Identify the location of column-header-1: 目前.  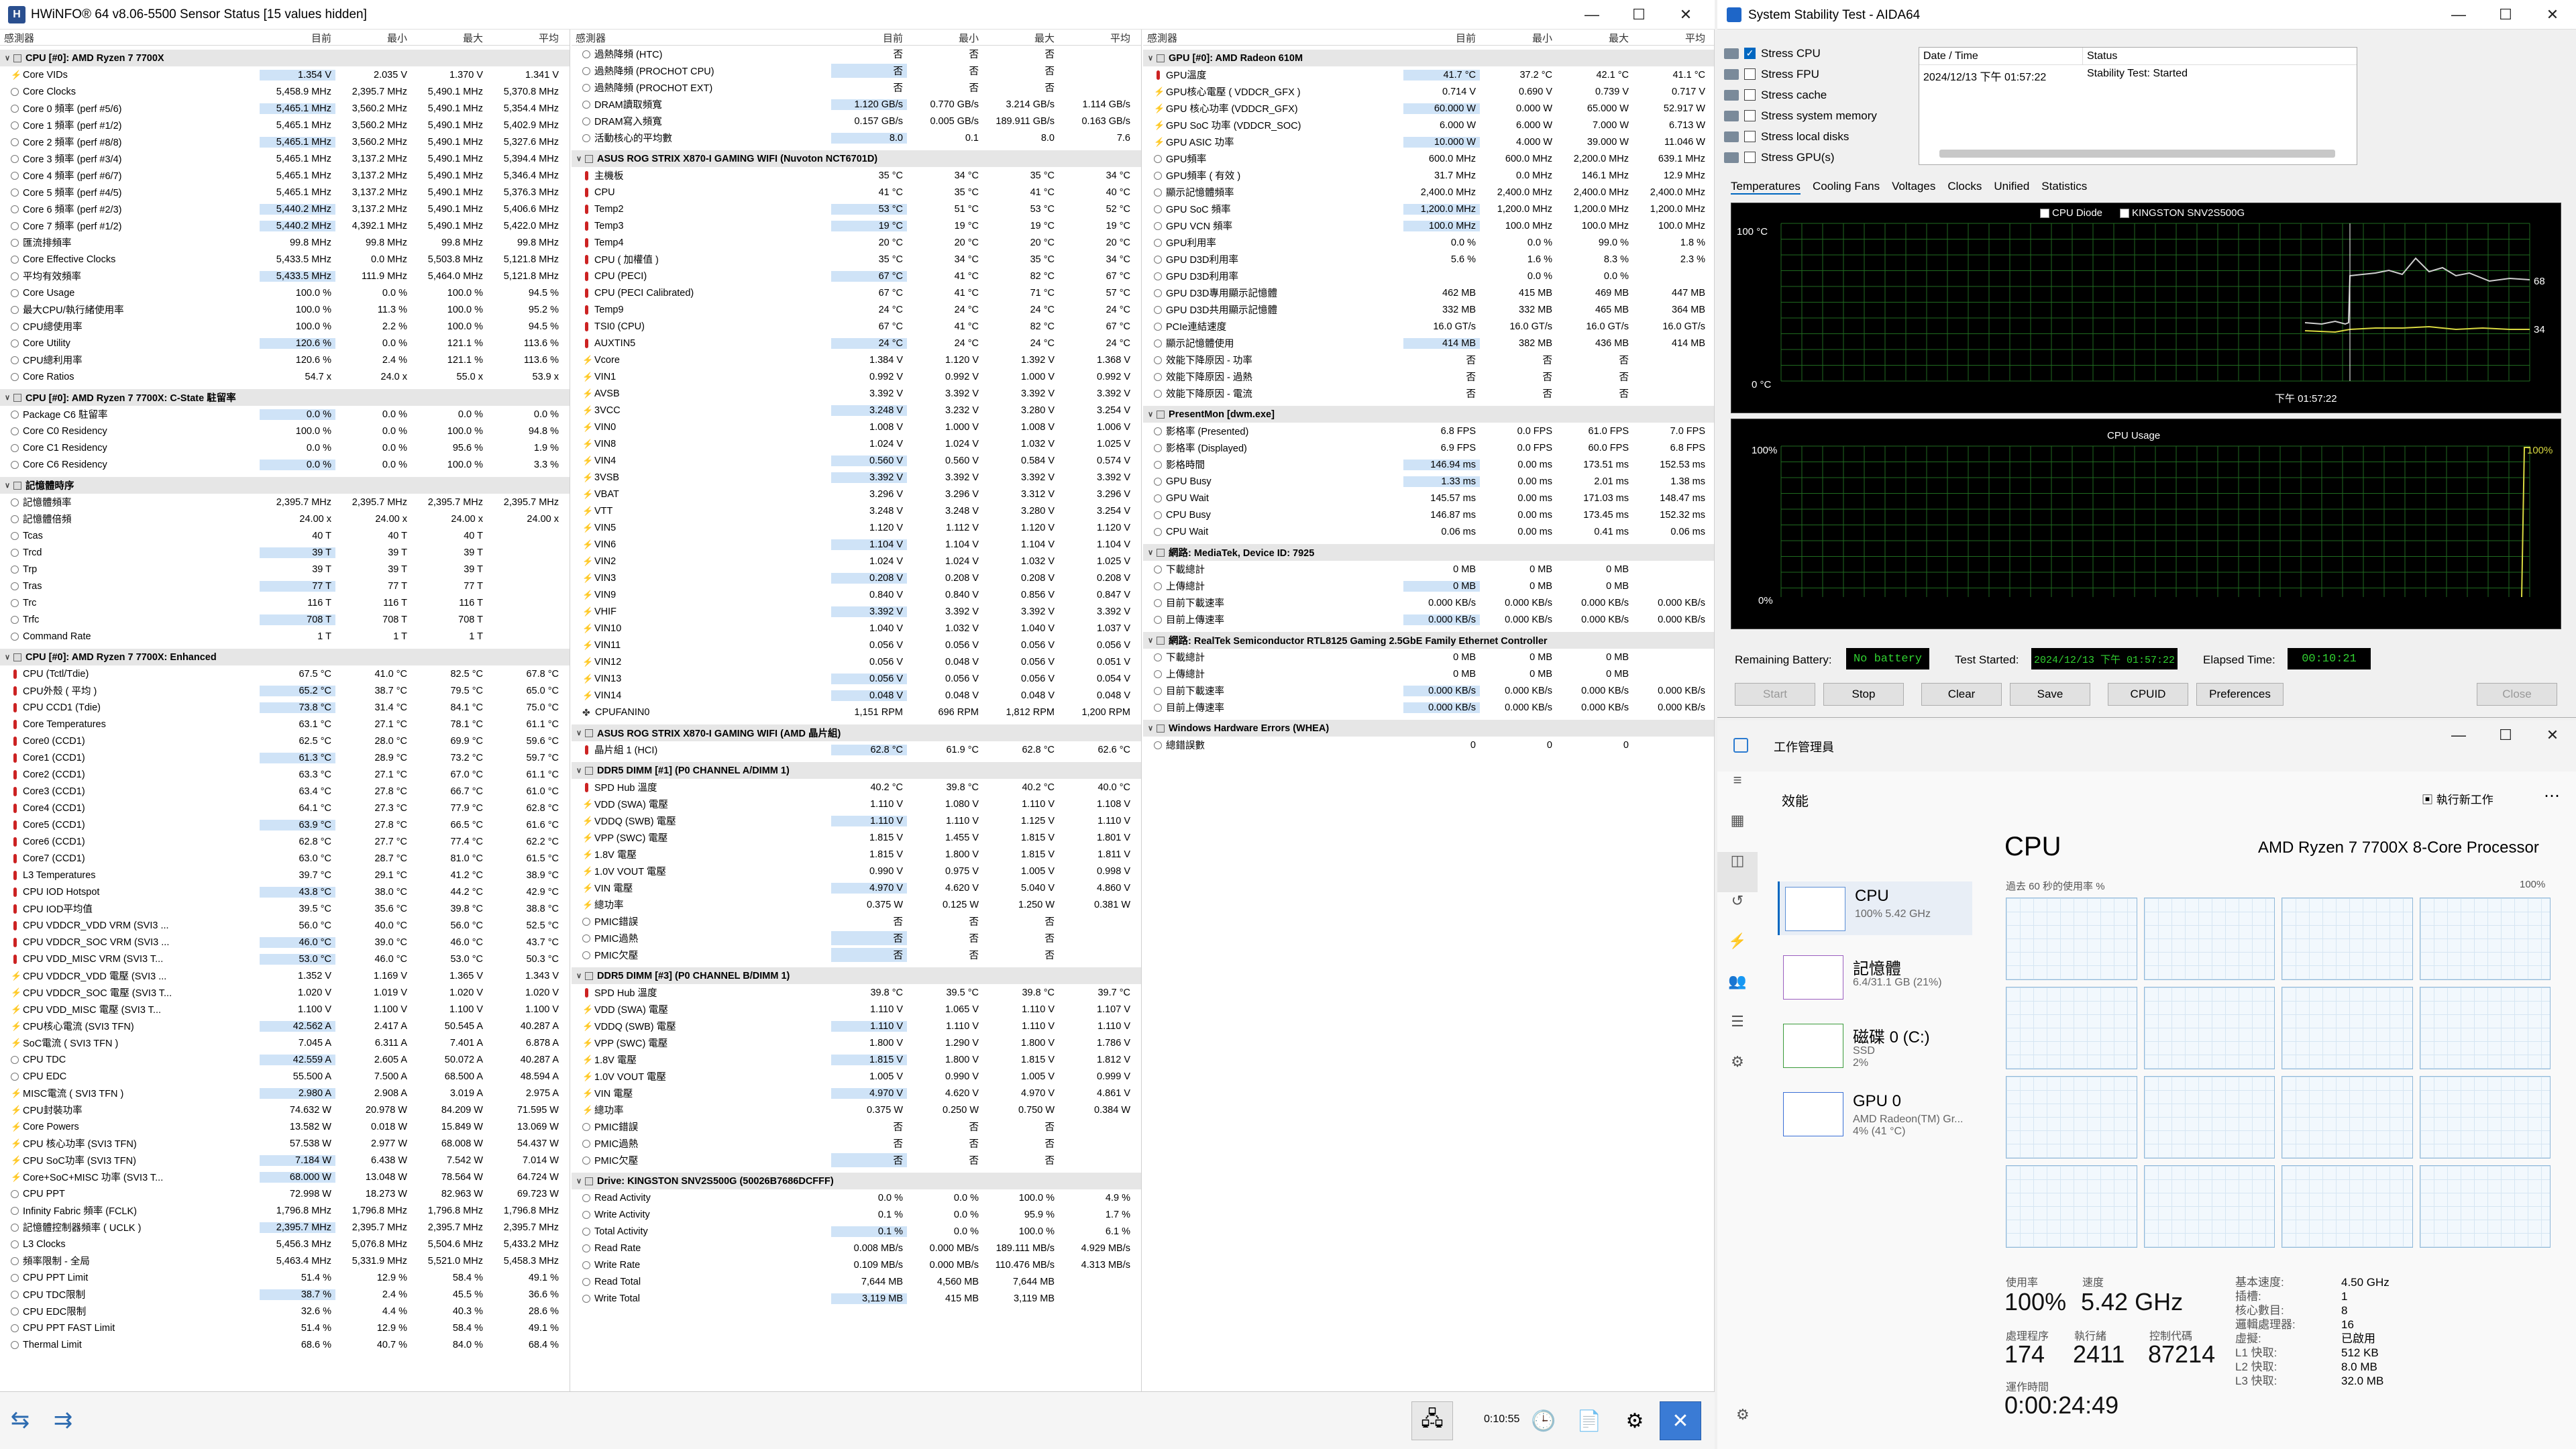
(297, 37).